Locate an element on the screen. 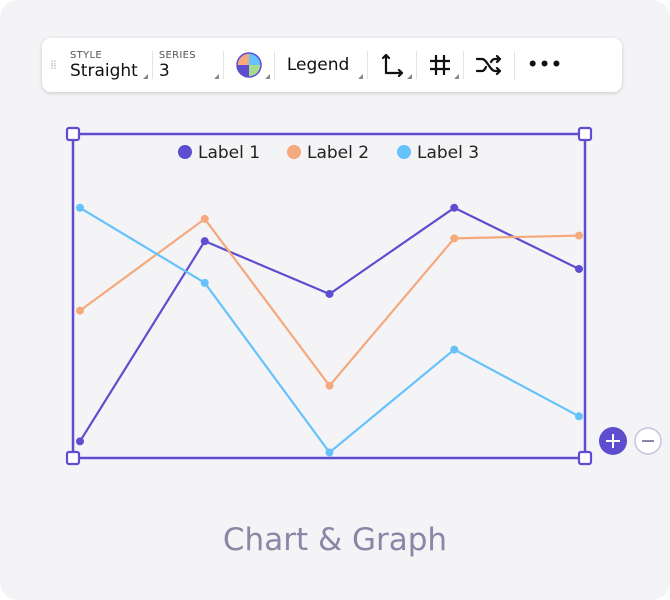 This screenshot has height=600, width=670. legend-label: Label 2 is located at coordinates (338, 153).